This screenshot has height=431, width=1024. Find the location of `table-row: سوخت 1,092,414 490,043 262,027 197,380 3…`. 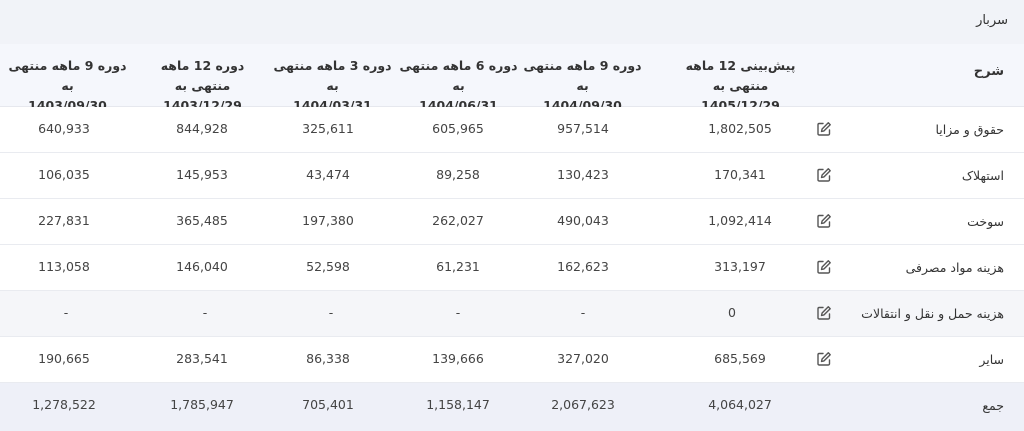

table-row: سوخت 1,092,414 490,043 262,027 197,380 3… is located at coordinates (512, 222).